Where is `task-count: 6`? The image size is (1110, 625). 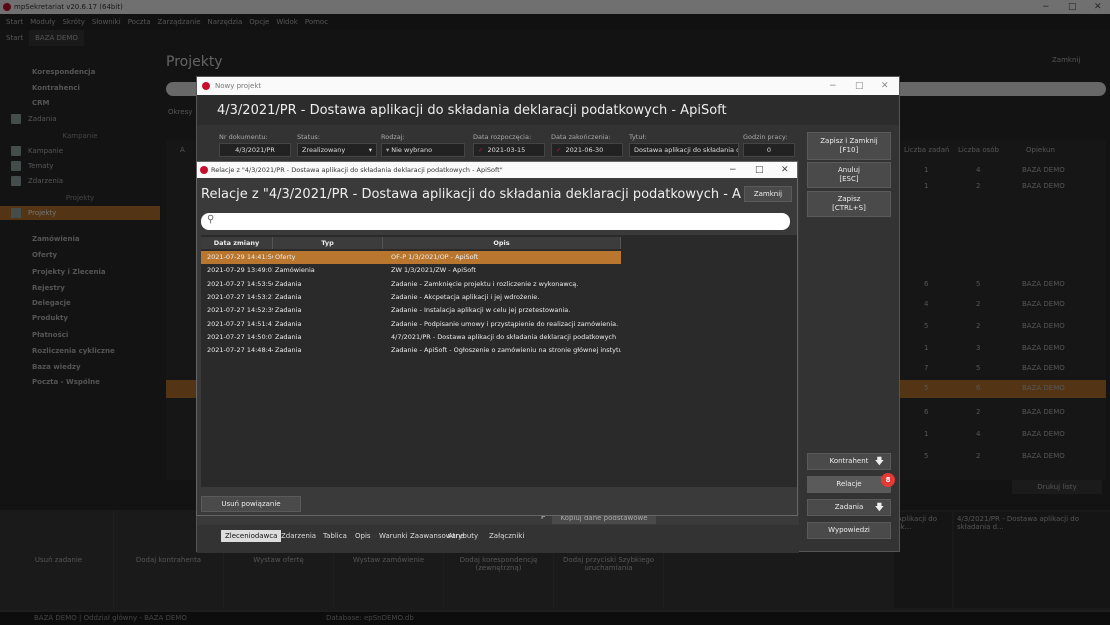
task-count: 6 is located at coordinates (926, 284).